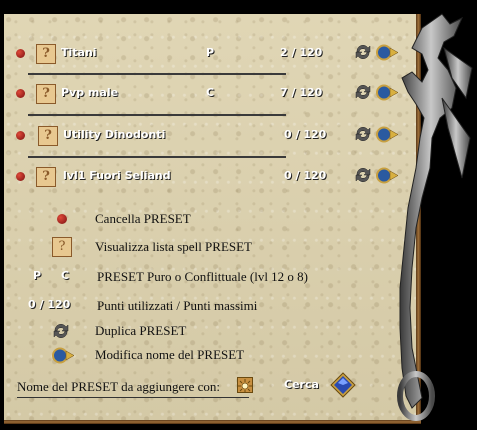  What do you see at coordinates (141, 330) in the screenshot?
I see `legend-duplicate: Duplica PRESET` at bounding box center [141, 330].